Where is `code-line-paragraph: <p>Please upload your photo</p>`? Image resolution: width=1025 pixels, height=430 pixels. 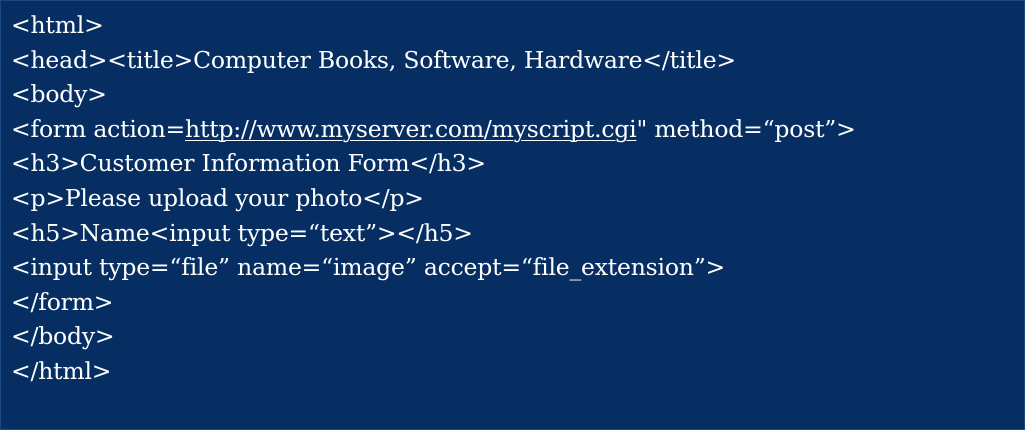
code-line-paragraph: <p>Please upload your photo</p> is located at coordinates (217, 197).